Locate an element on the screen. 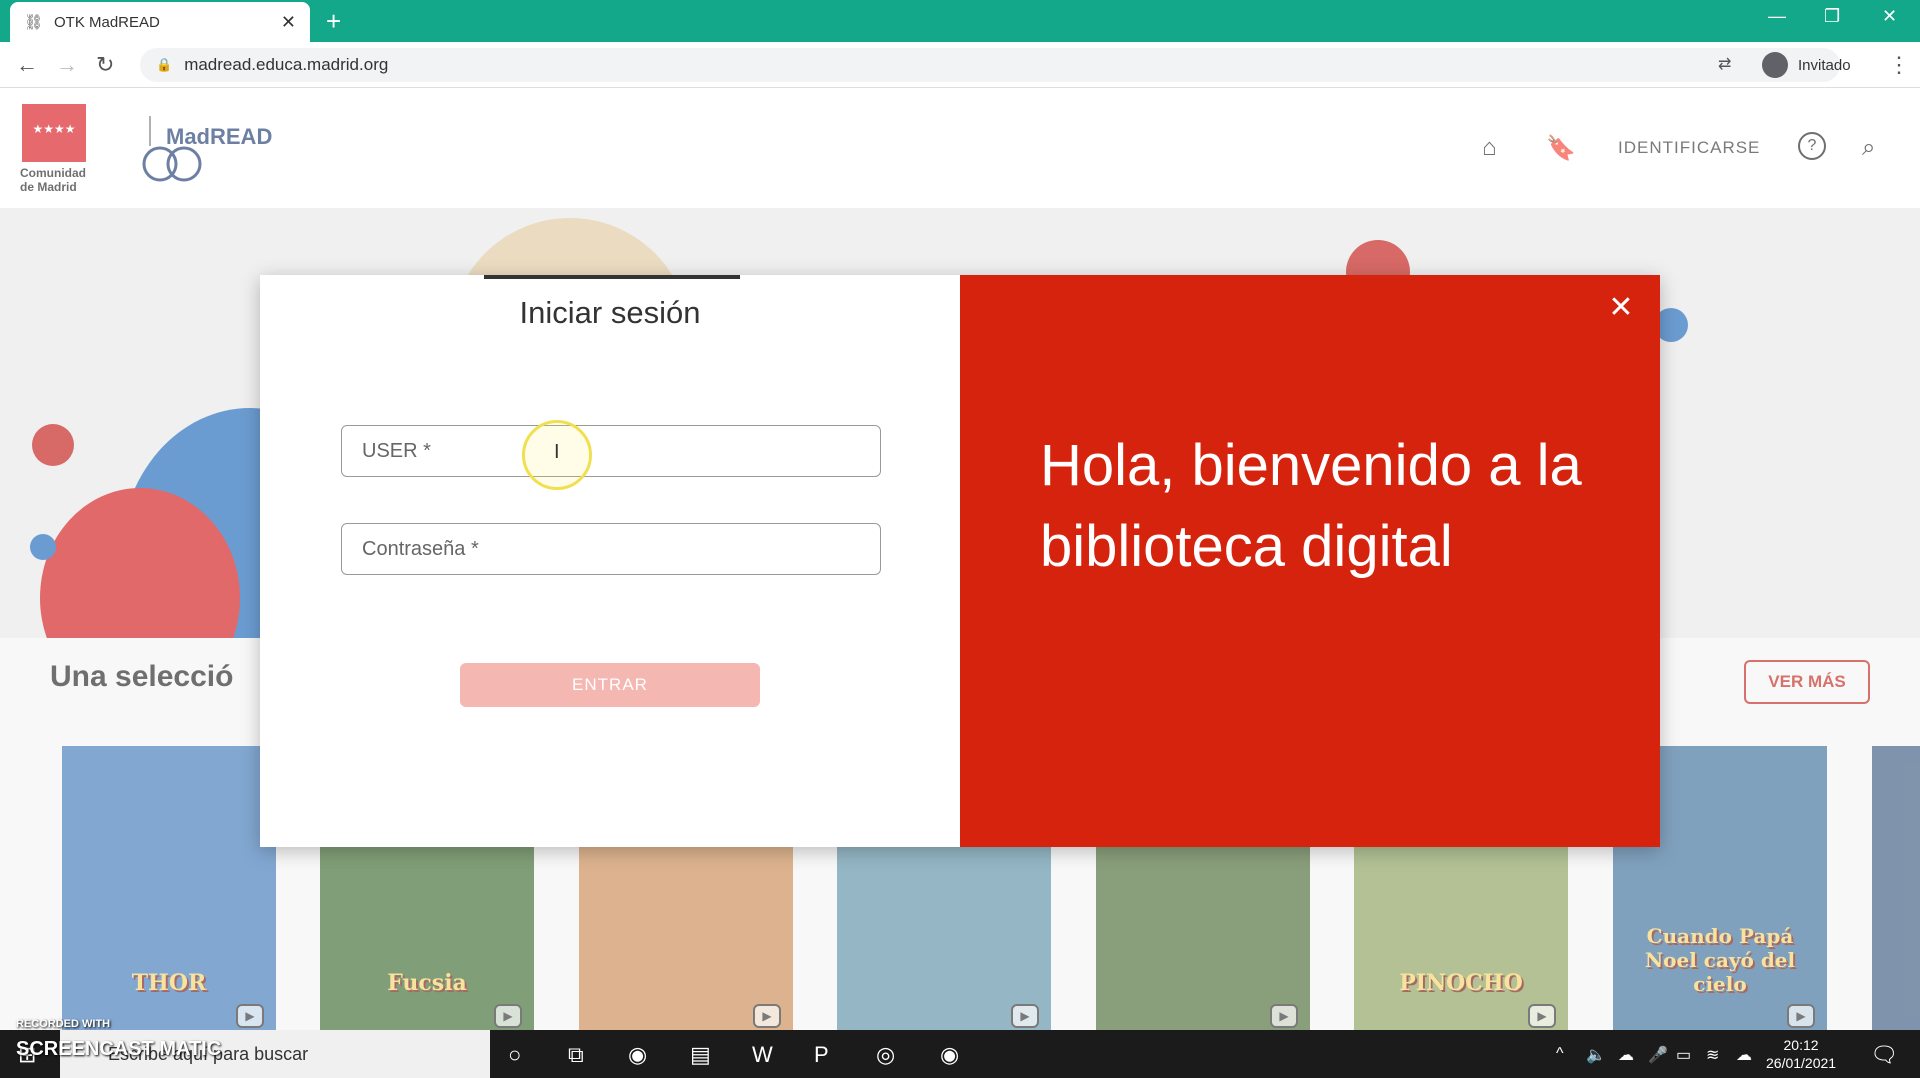 The width and height of the screenshot is (1920, 1078). cortana-icon: ○ is located at coordinates (514, 1055).